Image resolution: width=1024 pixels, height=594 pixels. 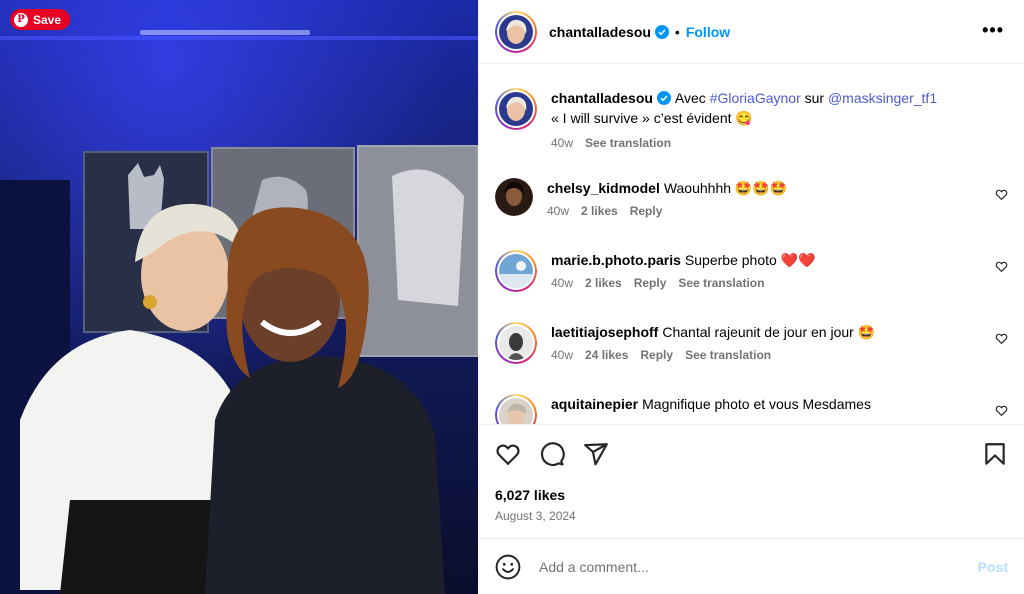 What do you see at coordinates (814, 98) in the screenshot?
I see `caption-middle: sur` at bounding box center [814, 98].